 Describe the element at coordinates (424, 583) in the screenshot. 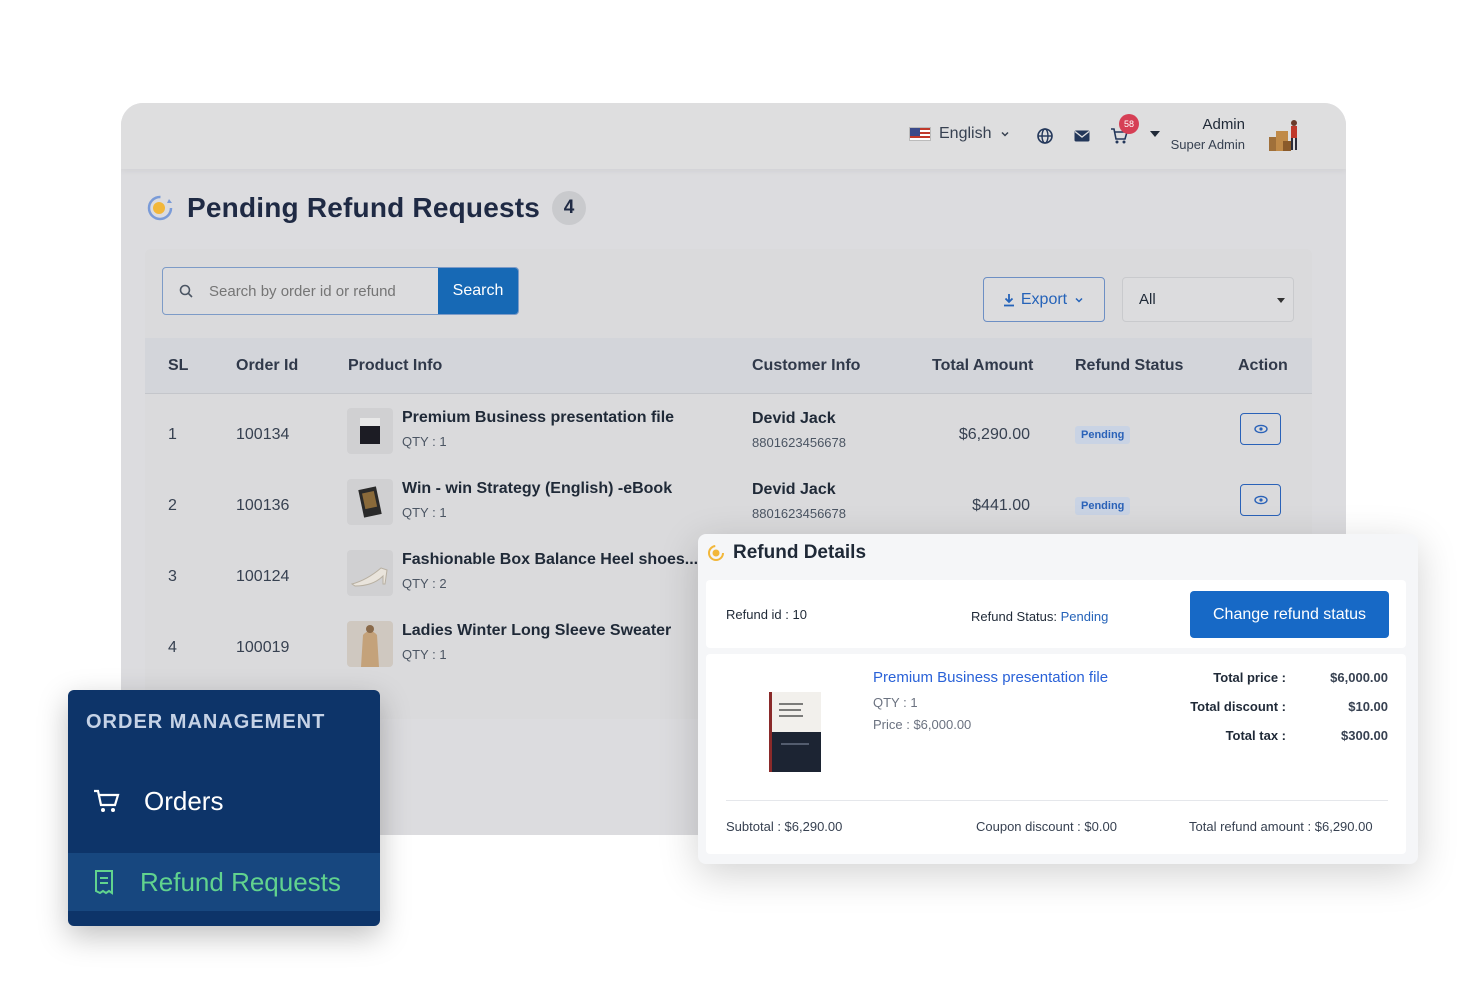

I see `product-qty: QTY : 2` at that location.